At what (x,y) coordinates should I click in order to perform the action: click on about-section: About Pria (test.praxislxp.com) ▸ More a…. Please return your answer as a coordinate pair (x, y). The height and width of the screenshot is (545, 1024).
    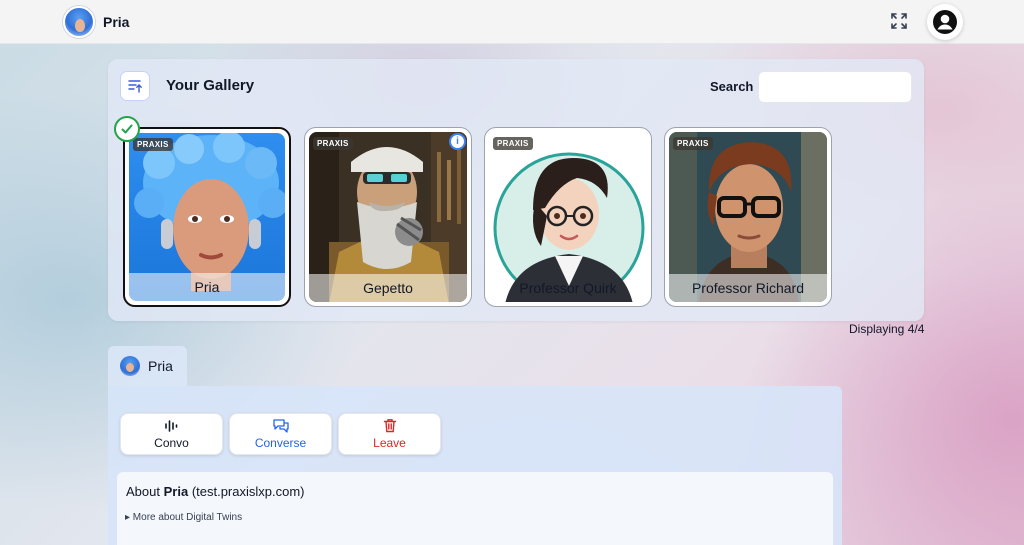
    Looking at the image, I should click on (475, 508).